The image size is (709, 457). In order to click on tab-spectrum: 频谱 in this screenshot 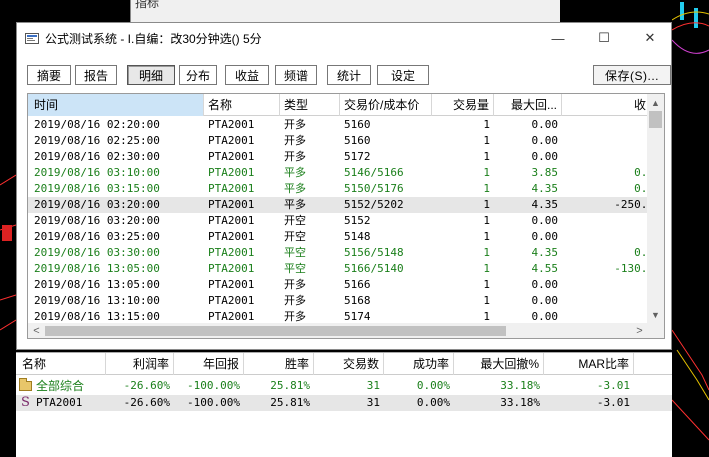, I will do `click(296, 75)`.